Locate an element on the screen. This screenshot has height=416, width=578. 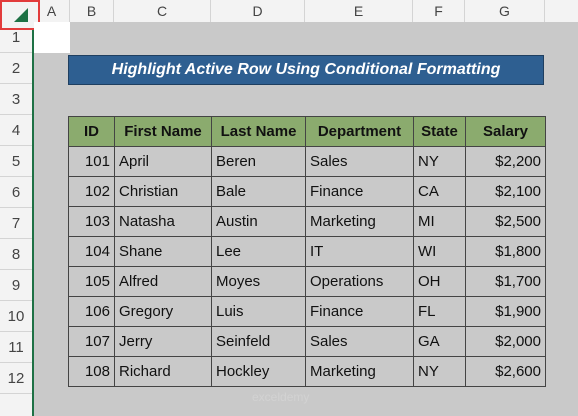
cell-salary: $2,500 is located at coordinates (505, 221).